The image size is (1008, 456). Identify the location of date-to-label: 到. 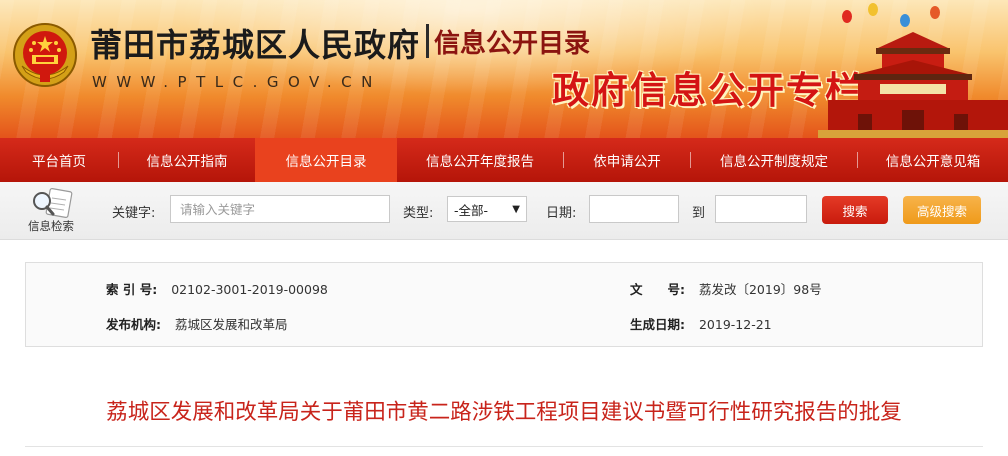
(699, 213).